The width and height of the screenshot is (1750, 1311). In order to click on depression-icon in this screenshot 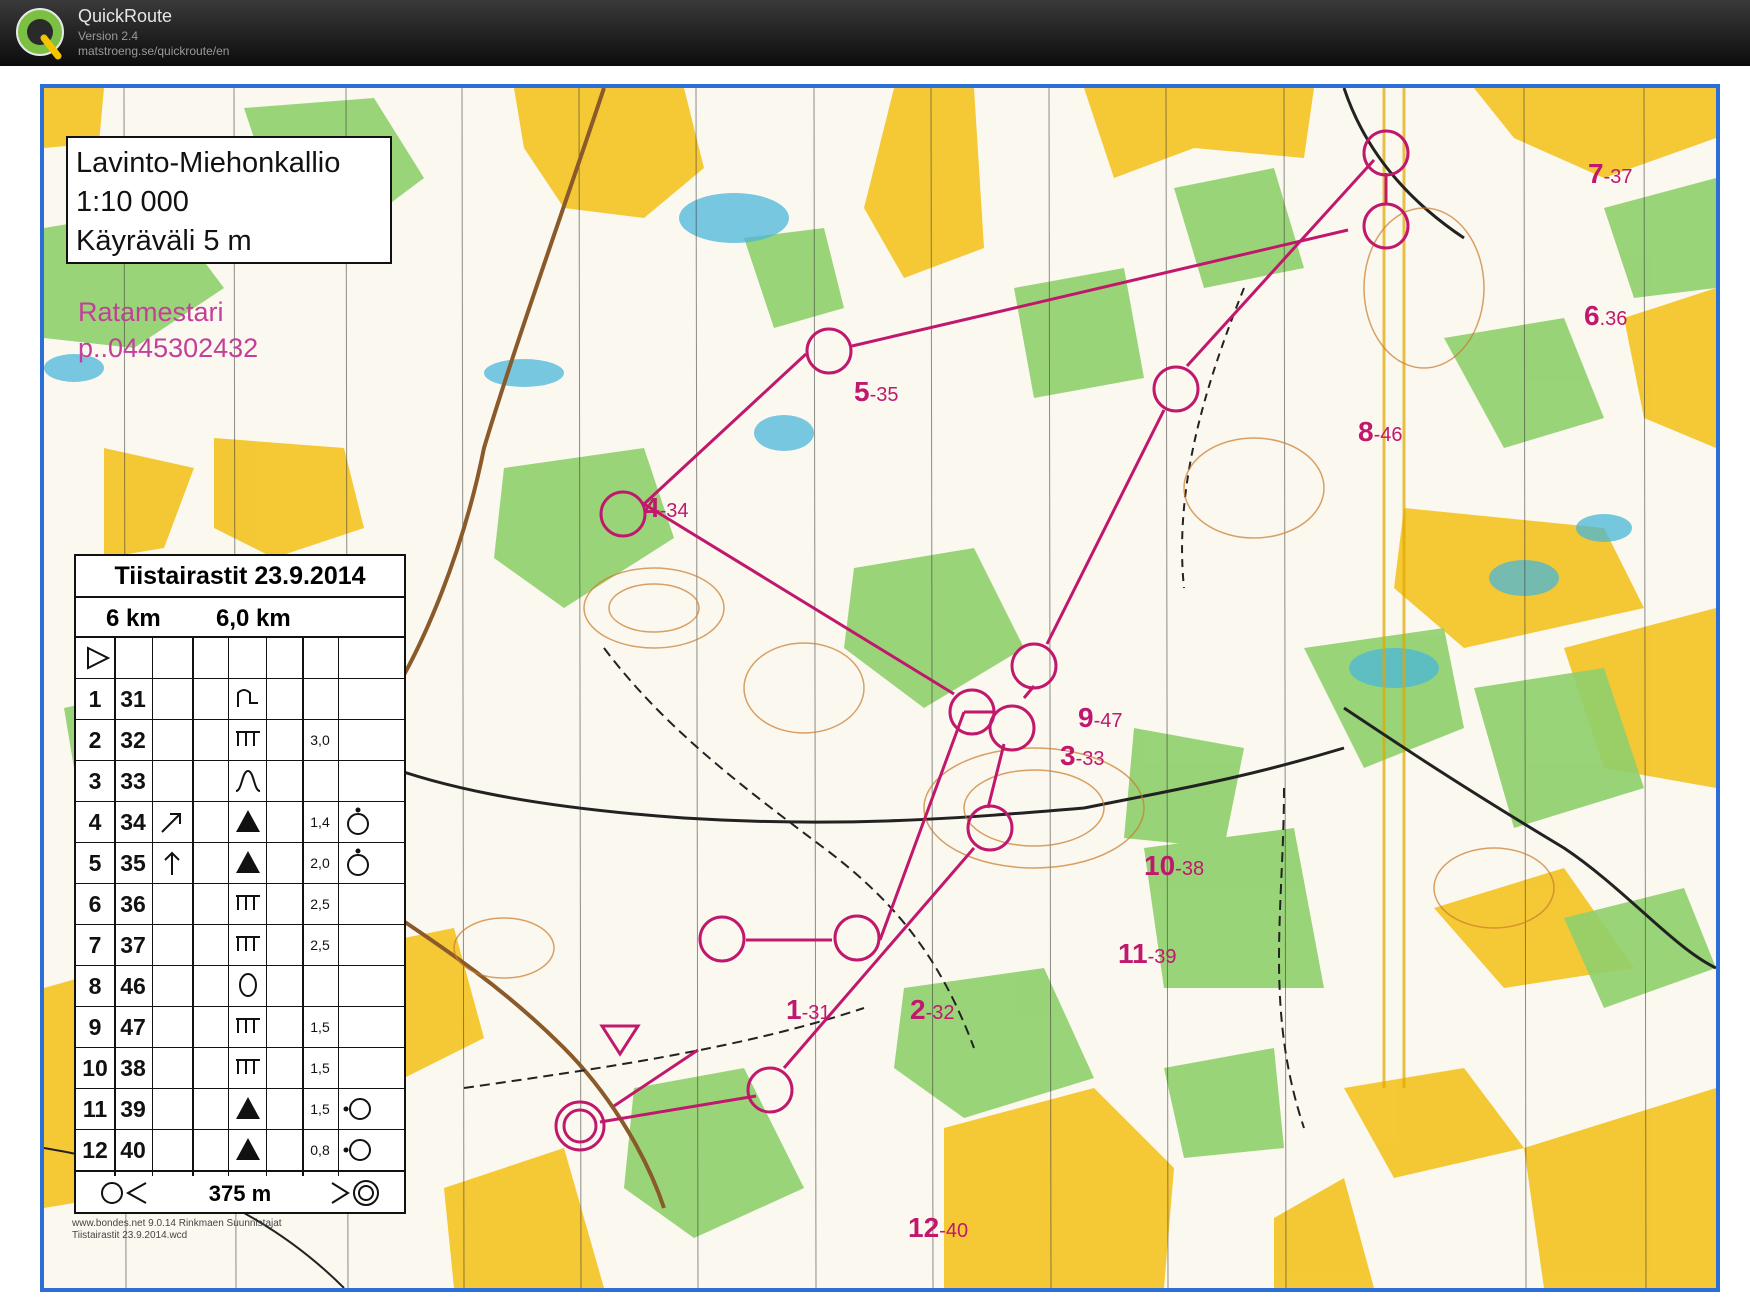, I will do `click(248, 985)`.